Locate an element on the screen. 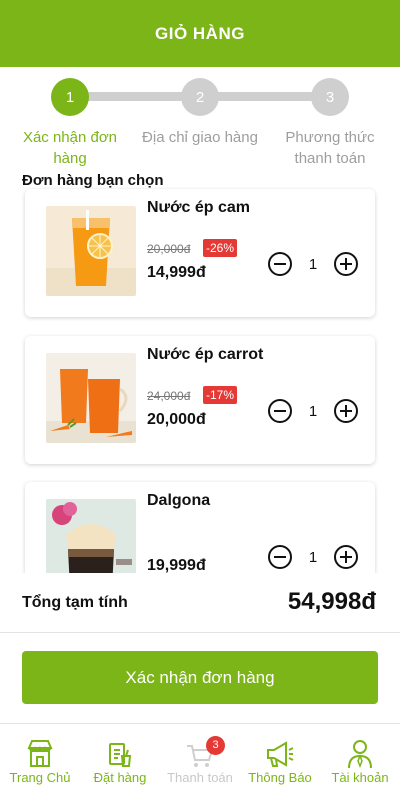 The image size is (400, 800). tab-order: Đặt hàng is located at coordinates (120, 762).